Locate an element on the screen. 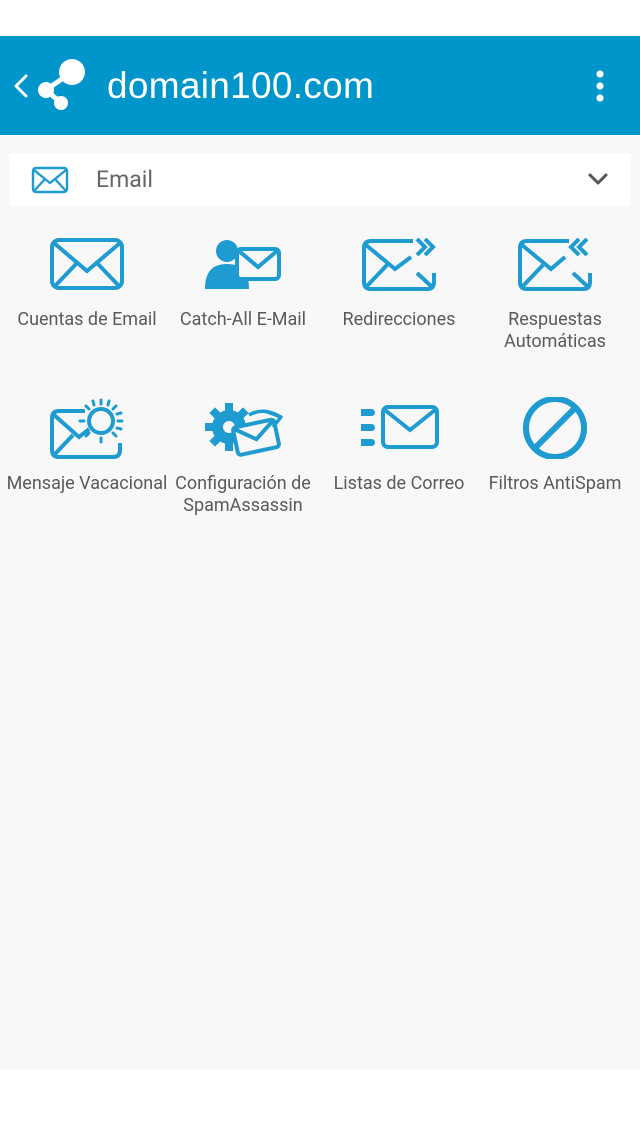 This screenshot has height=1138, width=640. tile-label: Filtros AntiSpam is located at coordinates (555, 483).